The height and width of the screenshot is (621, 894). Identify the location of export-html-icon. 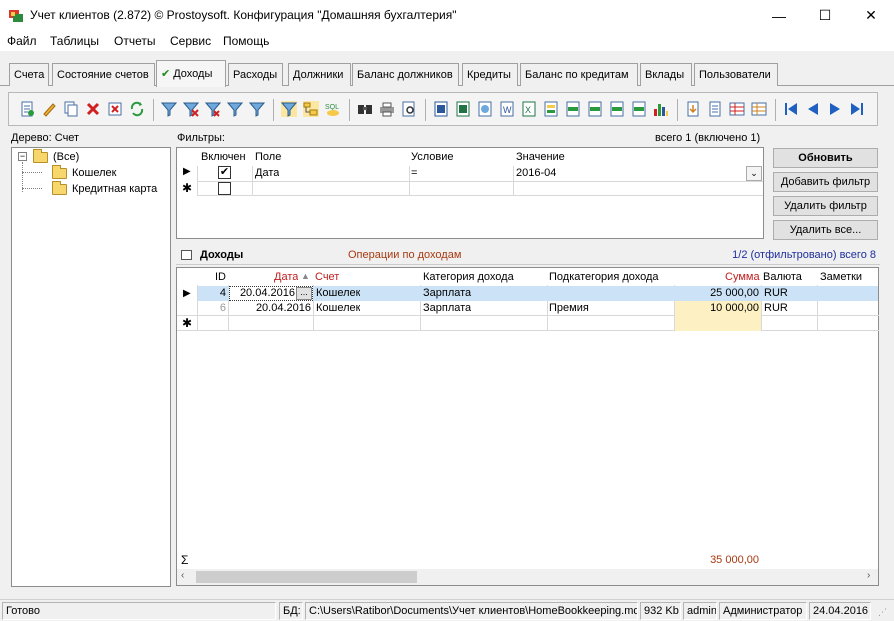
(485, 109).